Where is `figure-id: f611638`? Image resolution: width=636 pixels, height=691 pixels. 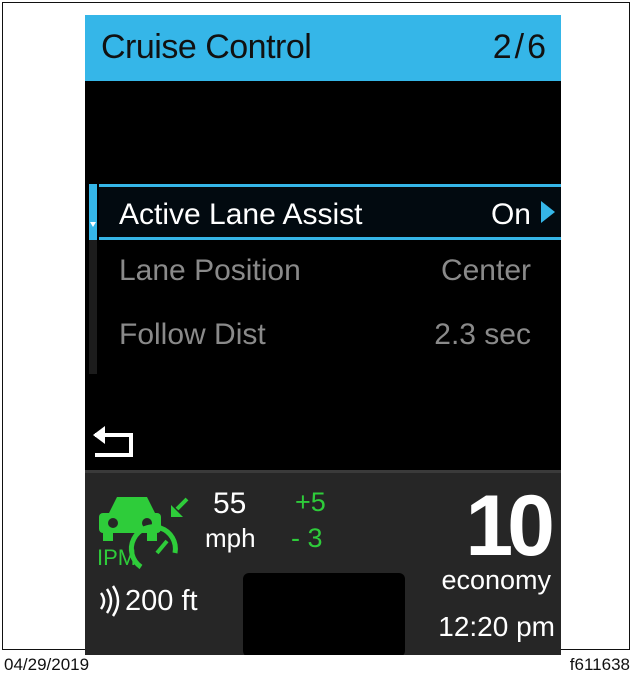
figure-id: f611638 is located at coordinates (599, 664).